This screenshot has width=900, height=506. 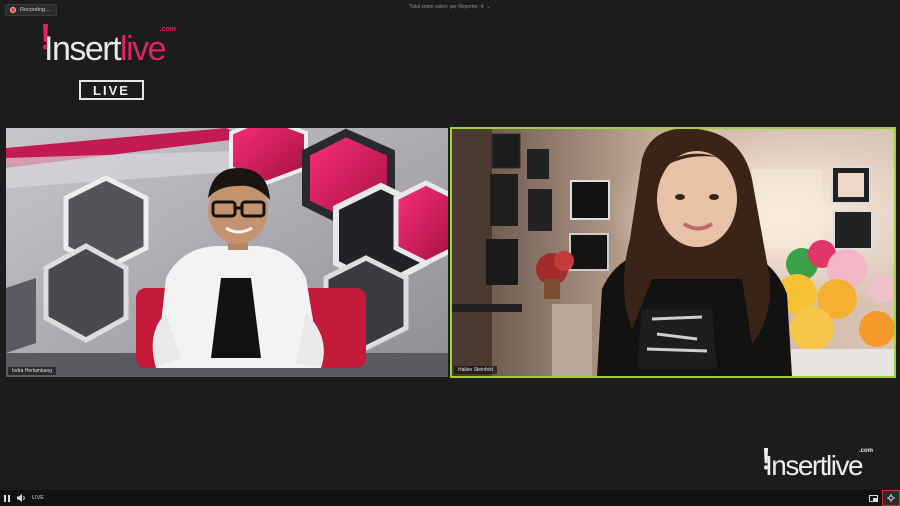 I want to click on live-badge: LIVE, so click(x=111, y=90).